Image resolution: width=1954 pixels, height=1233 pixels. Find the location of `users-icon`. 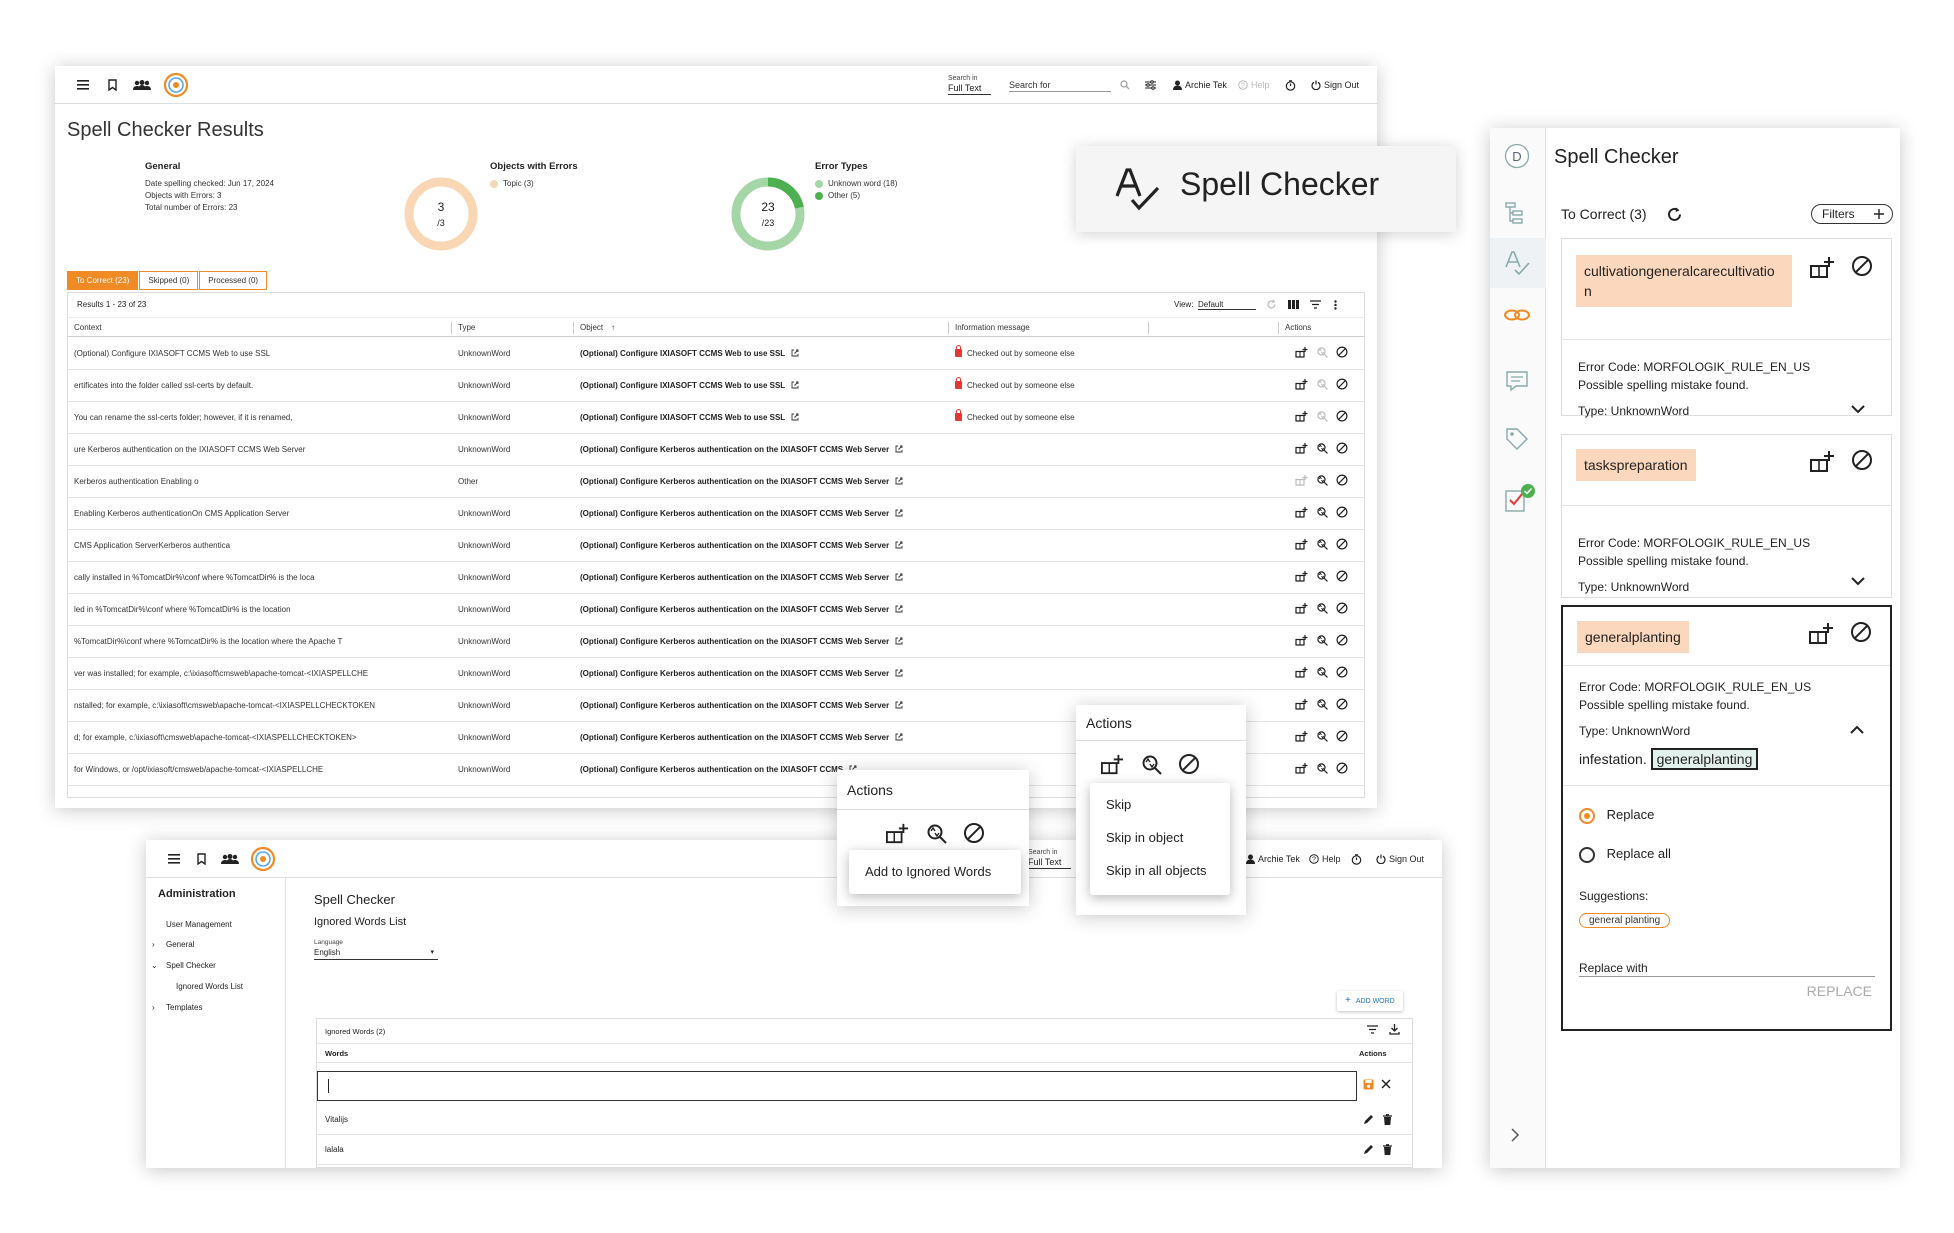

users-icon is located at coordinates (142, 85).